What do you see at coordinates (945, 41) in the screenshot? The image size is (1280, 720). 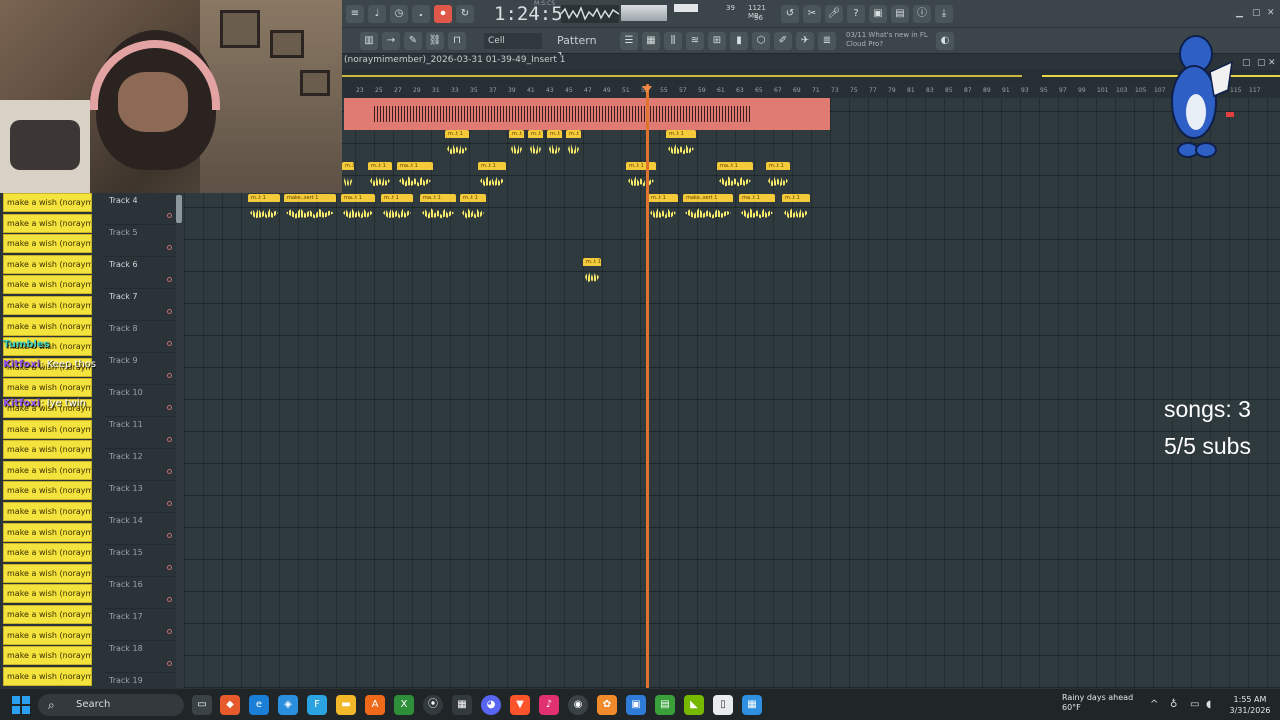 I see `globe-icon: ◐` at bounding box center [945, 41].